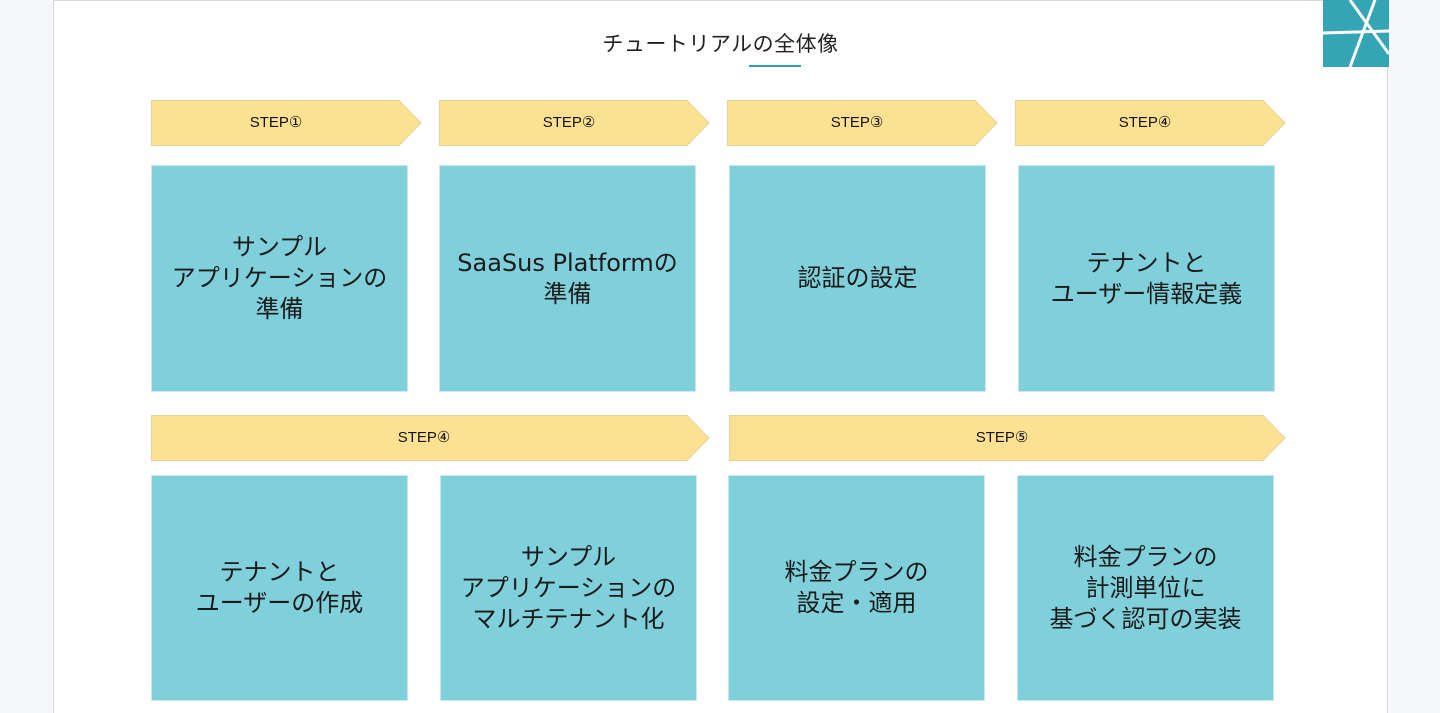  I want to click on step-box-tenant-user-def: テナントと ユーザー情報定義, so click(1146, 278).